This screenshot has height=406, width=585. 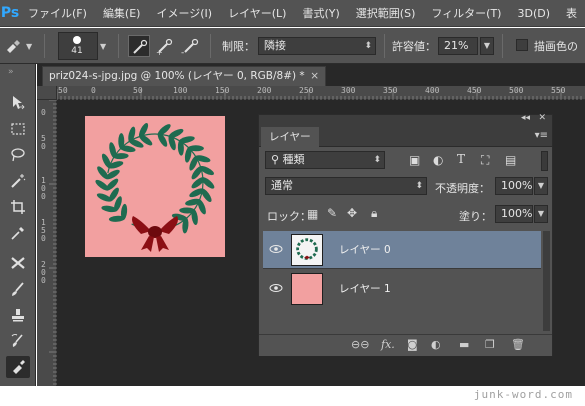 I want to click on use-foreground-checkbox, so click(x=522, y=45).